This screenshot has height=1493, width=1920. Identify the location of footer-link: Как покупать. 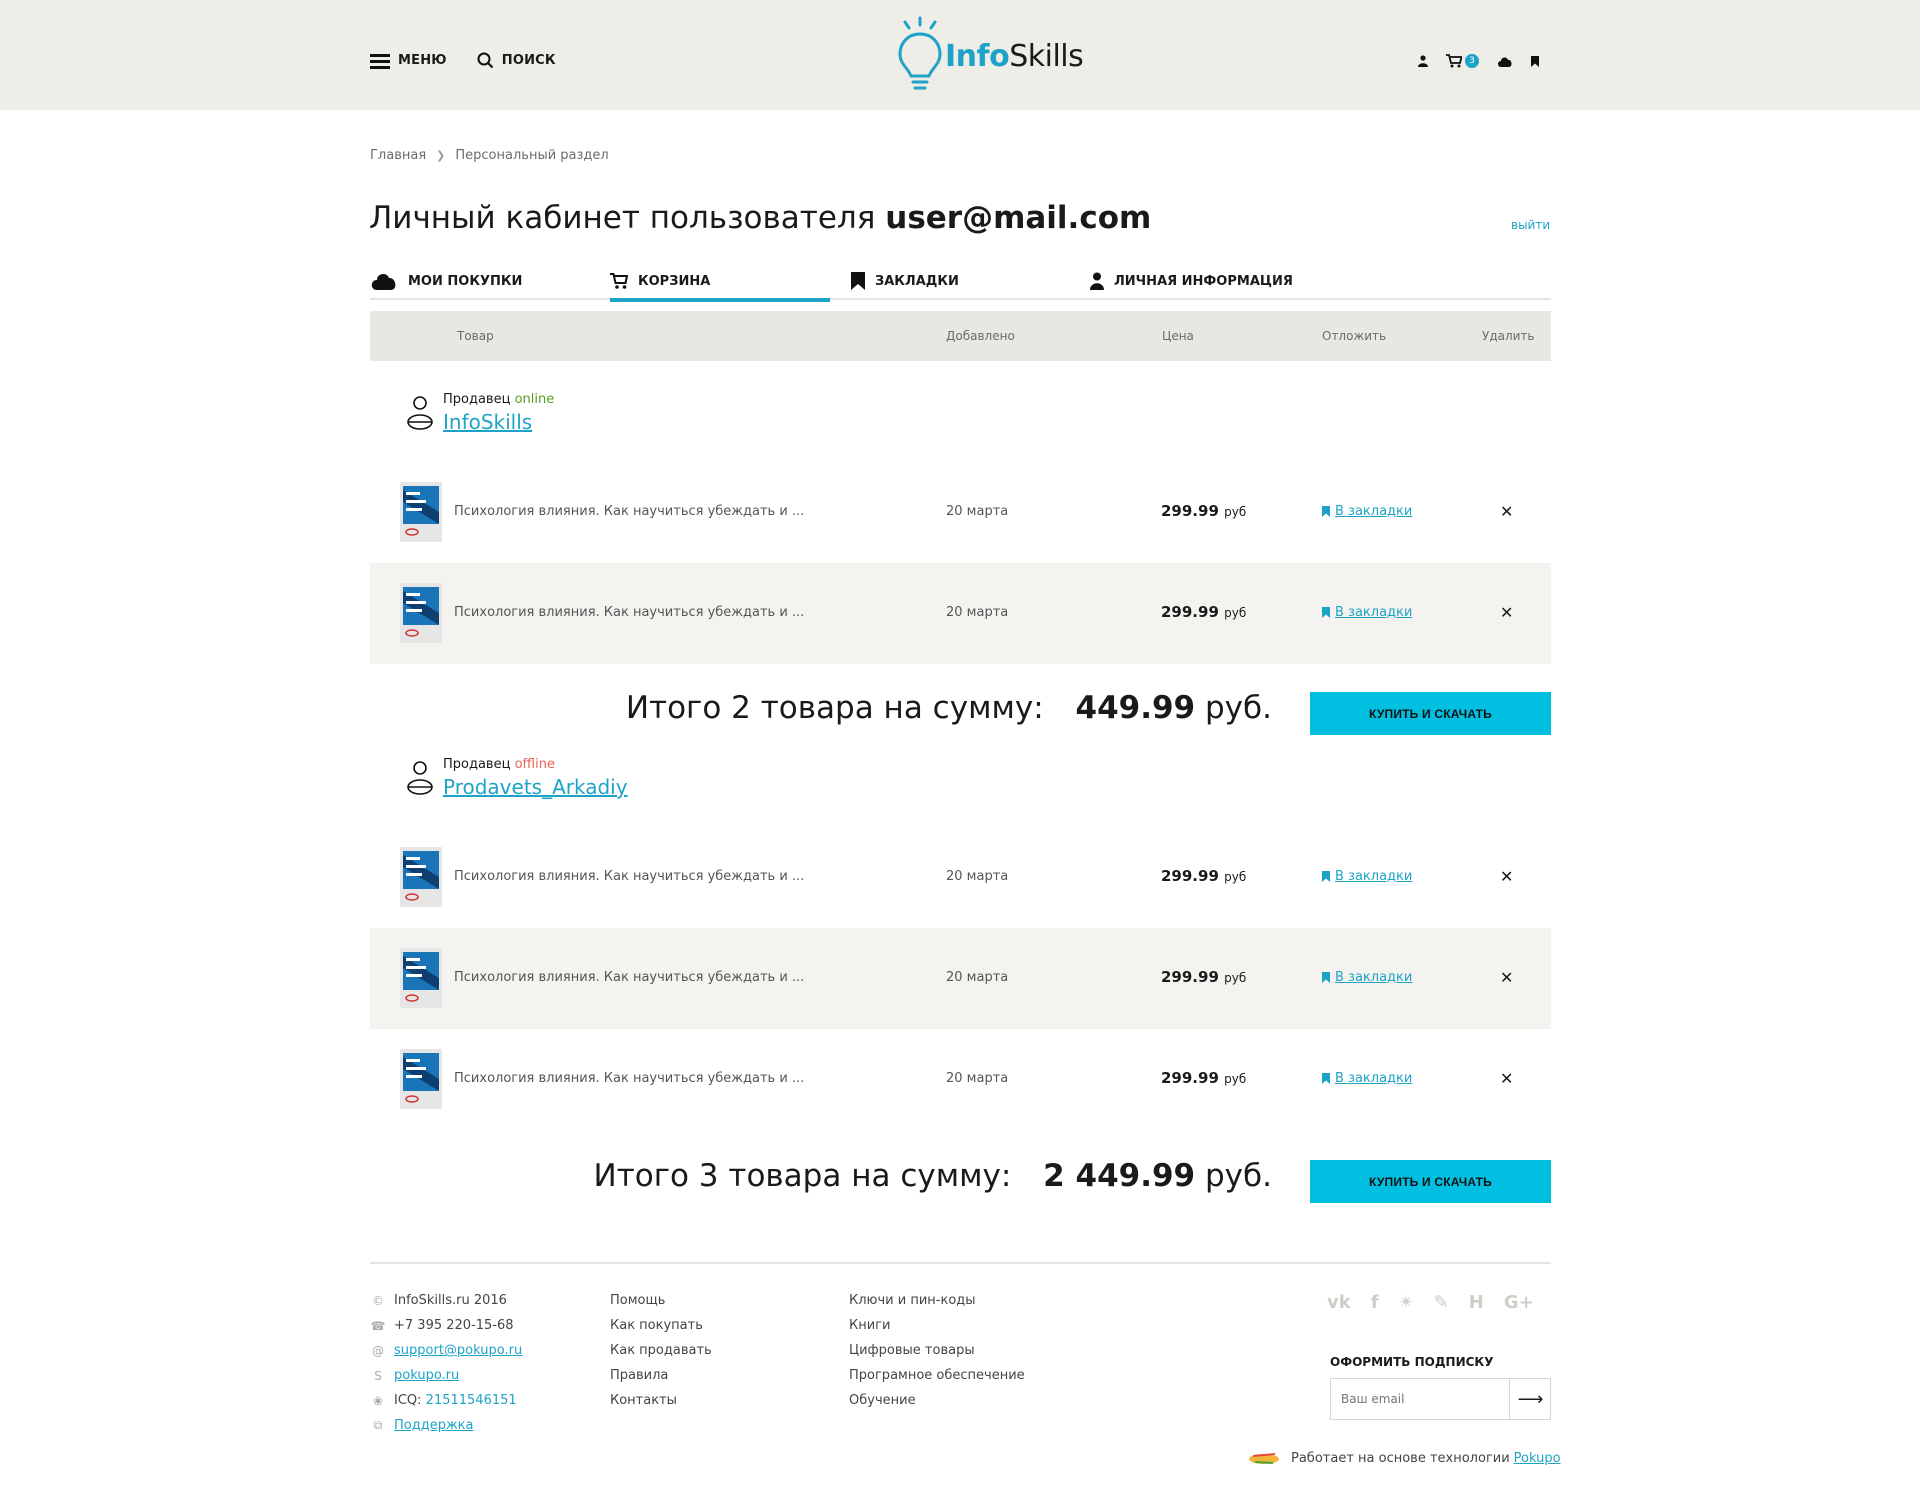
(661, 1325).